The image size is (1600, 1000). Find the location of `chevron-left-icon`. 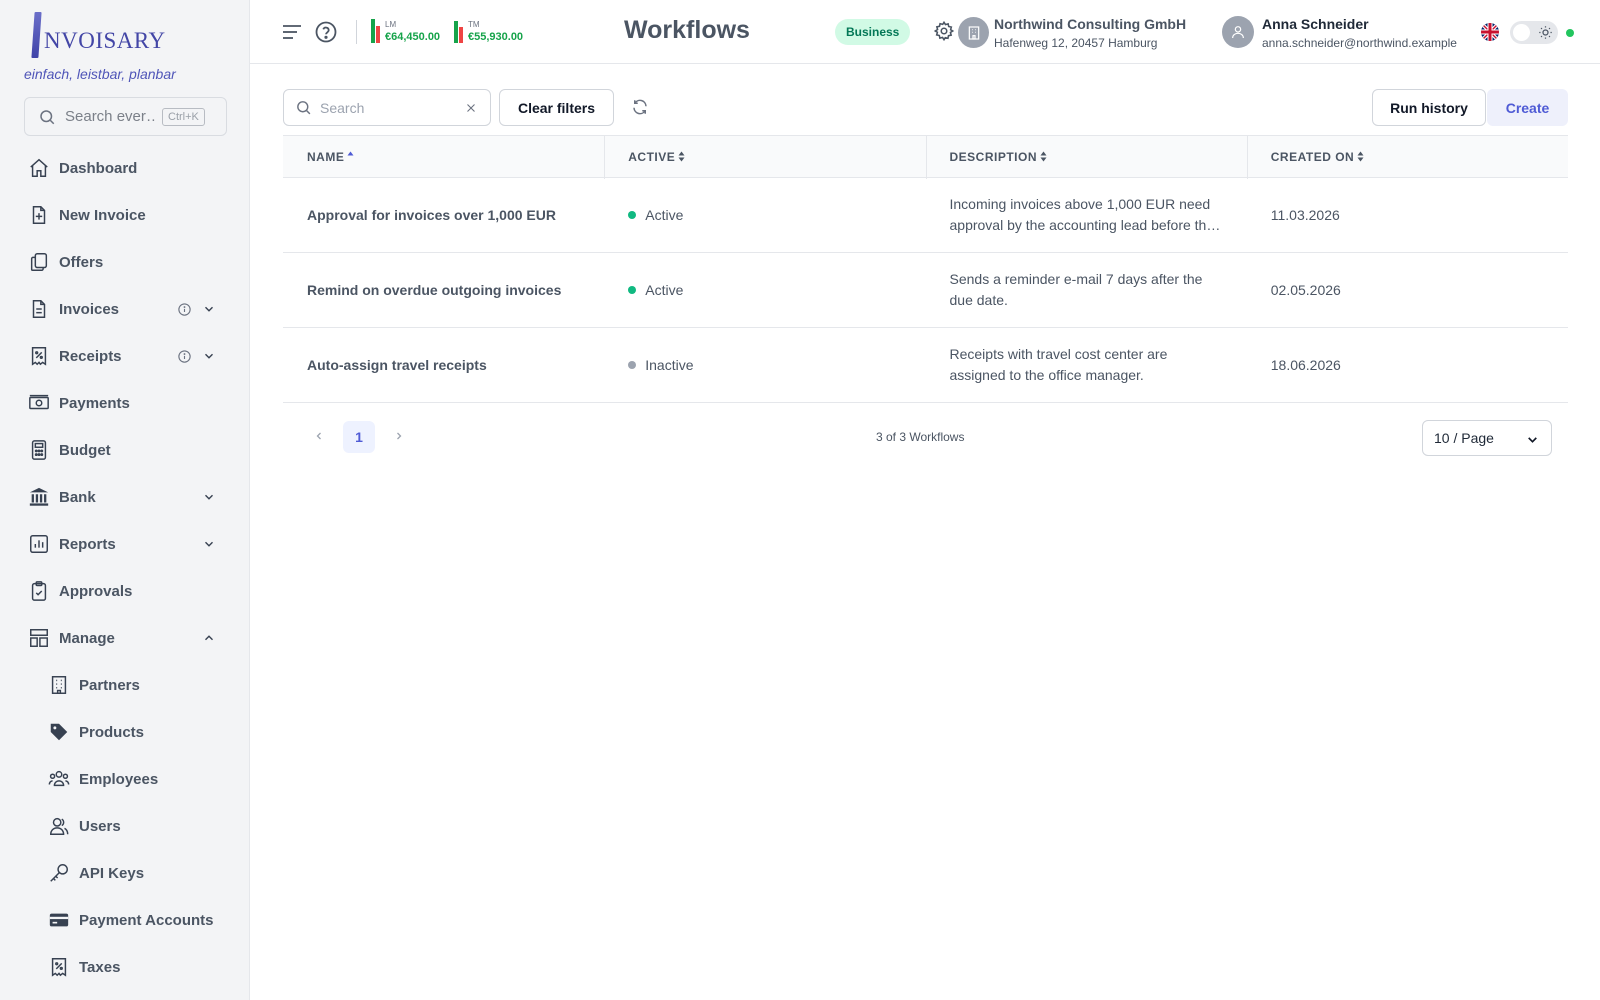

chevron-left-icon is located at coordinates (319, 436).